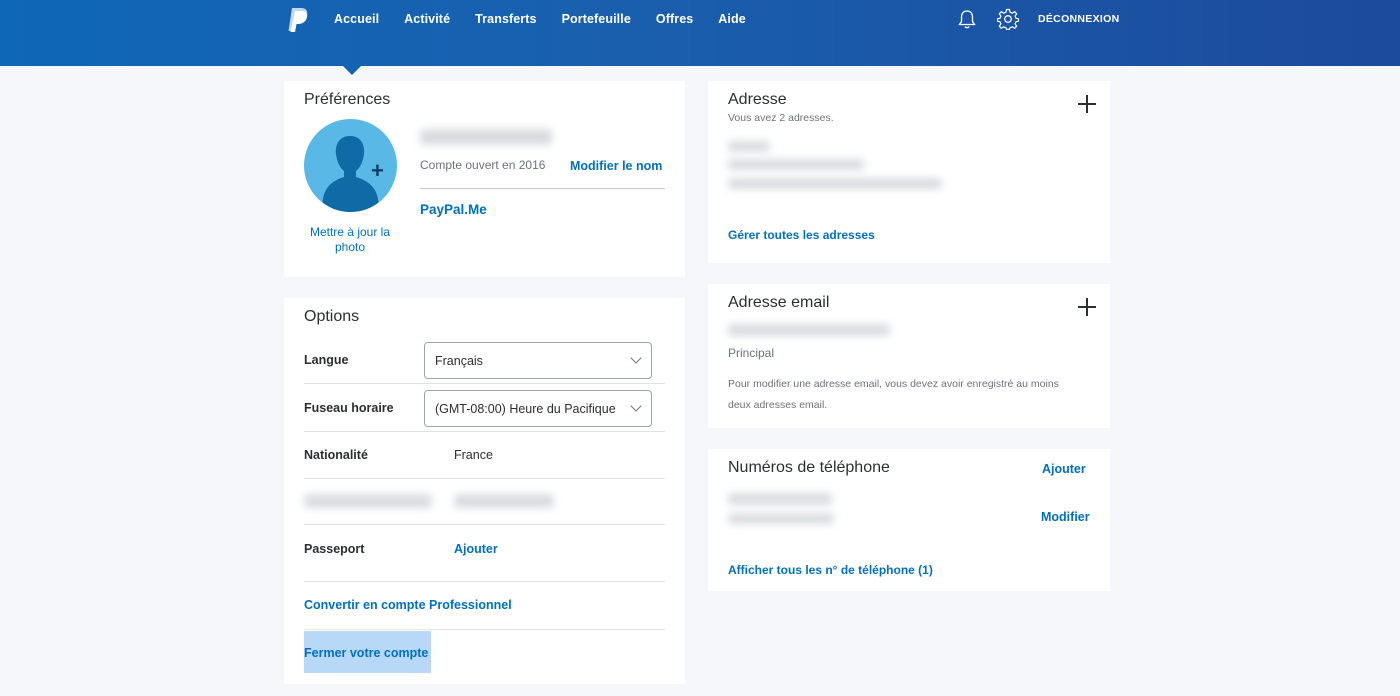 Image resolution: width=1400 pixels, height=696 pixels. Describe the element at coordinates (298, 20) in the screenshot. I see `paypal-logo` at that location.